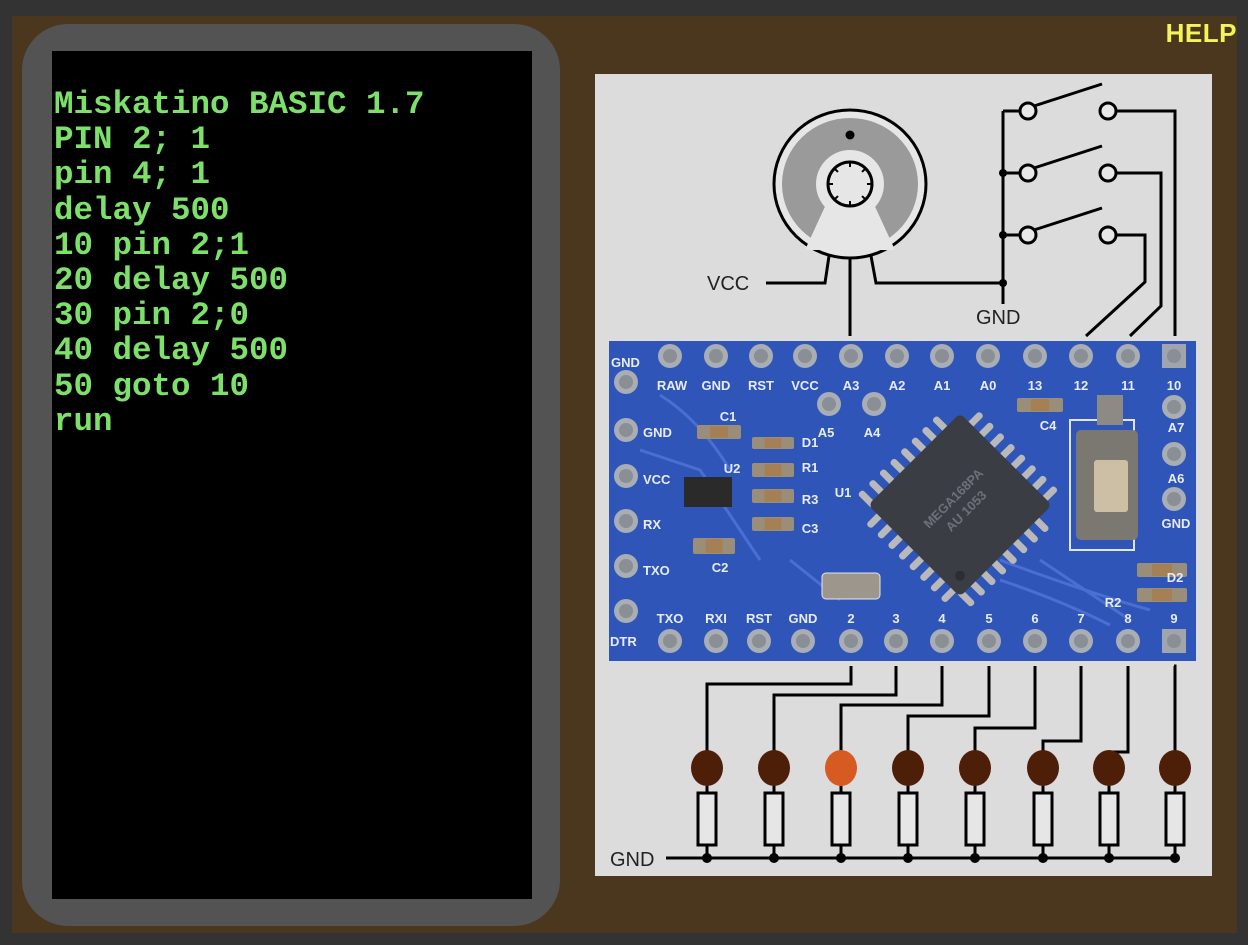 The height and width of the screenshot is (945, 1248). I want to click on vcc-label: VCC, so click(728, 284).